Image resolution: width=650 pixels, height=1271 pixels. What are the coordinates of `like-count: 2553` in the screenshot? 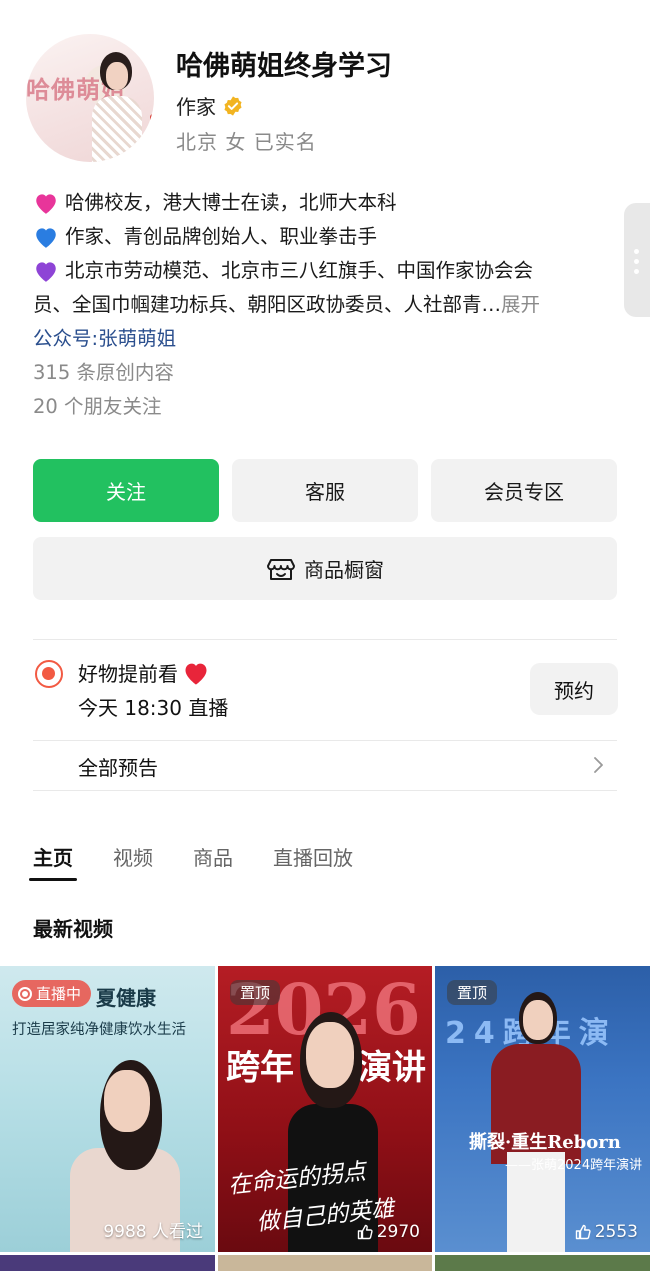 It's located at (606, 1232).